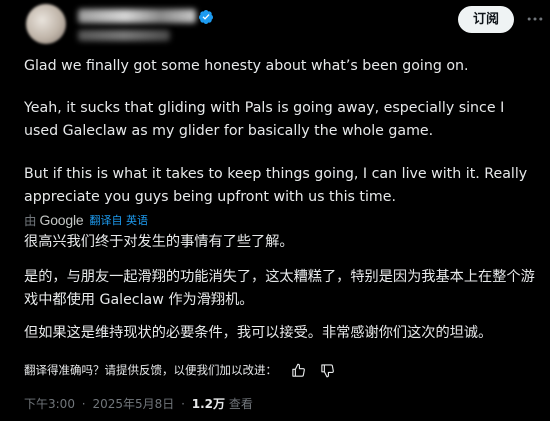 The height and width of the screenshot is (421, 550). Describe the element at coordinates (124, 35) in the screenshot. I see `handle-redacted` at that location.